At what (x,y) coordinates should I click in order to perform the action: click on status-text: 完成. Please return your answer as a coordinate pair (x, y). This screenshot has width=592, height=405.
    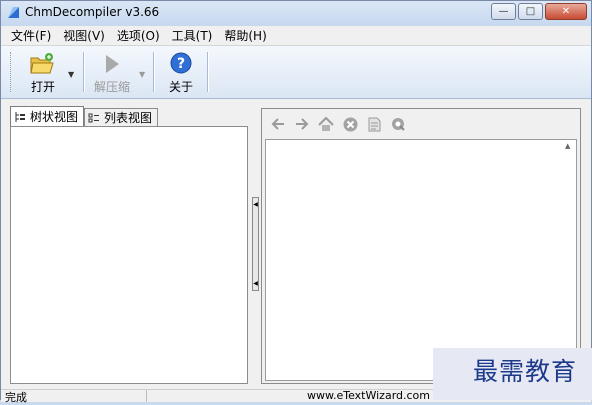
    Looking at the image, I should click on (16, 397).